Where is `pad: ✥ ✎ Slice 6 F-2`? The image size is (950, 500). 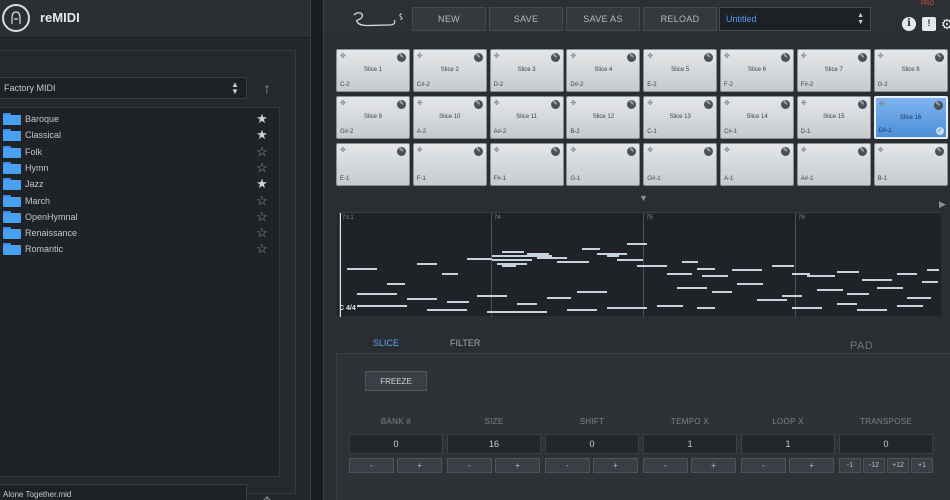
pad: ✥ ✎ Slice 6 F-2 is located at coordinates (757, 70).